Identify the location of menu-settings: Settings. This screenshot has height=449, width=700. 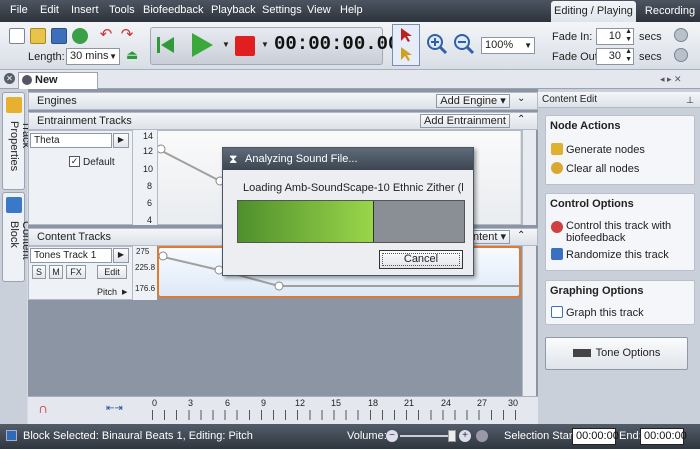
(282, 10).